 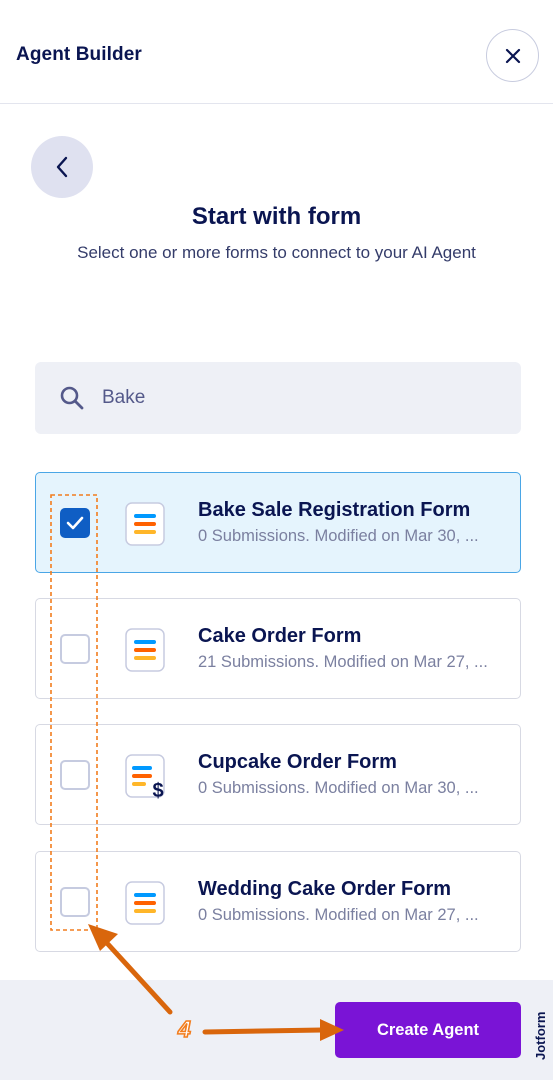 What do you see at coordinates (302, 398) in the screenshot?
I see `search-input` at bounding box center [302, 398].